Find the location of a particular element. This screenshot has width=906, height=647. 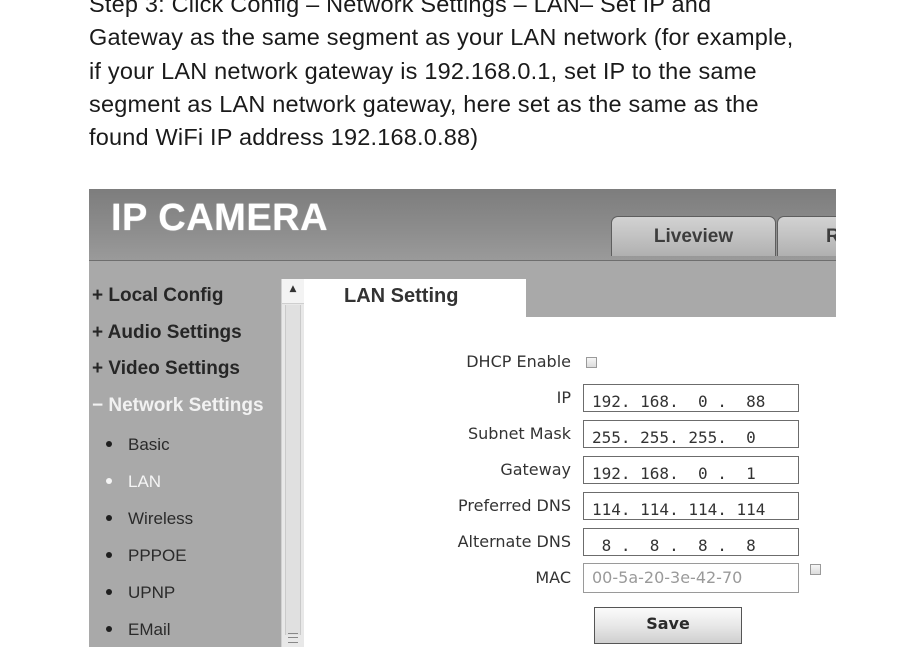

sidebar-subitem-pppoe: PPPOE is located at coordinates (146, 556).